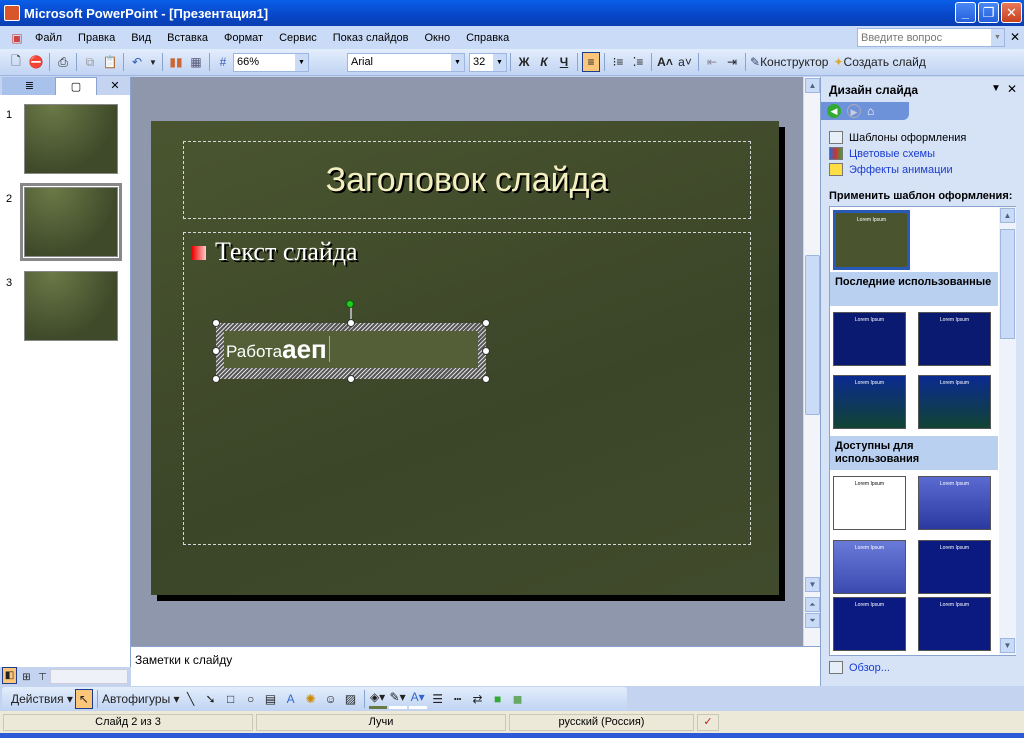  I want to click on dash-style-icon: ┅, so click(458, 699).